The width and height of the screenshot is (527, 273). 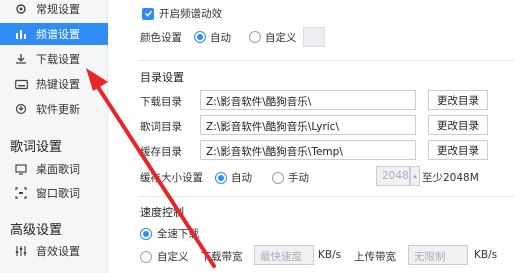 I want to click on enable-spectrum-checkbox, so click(x=148, y=13).